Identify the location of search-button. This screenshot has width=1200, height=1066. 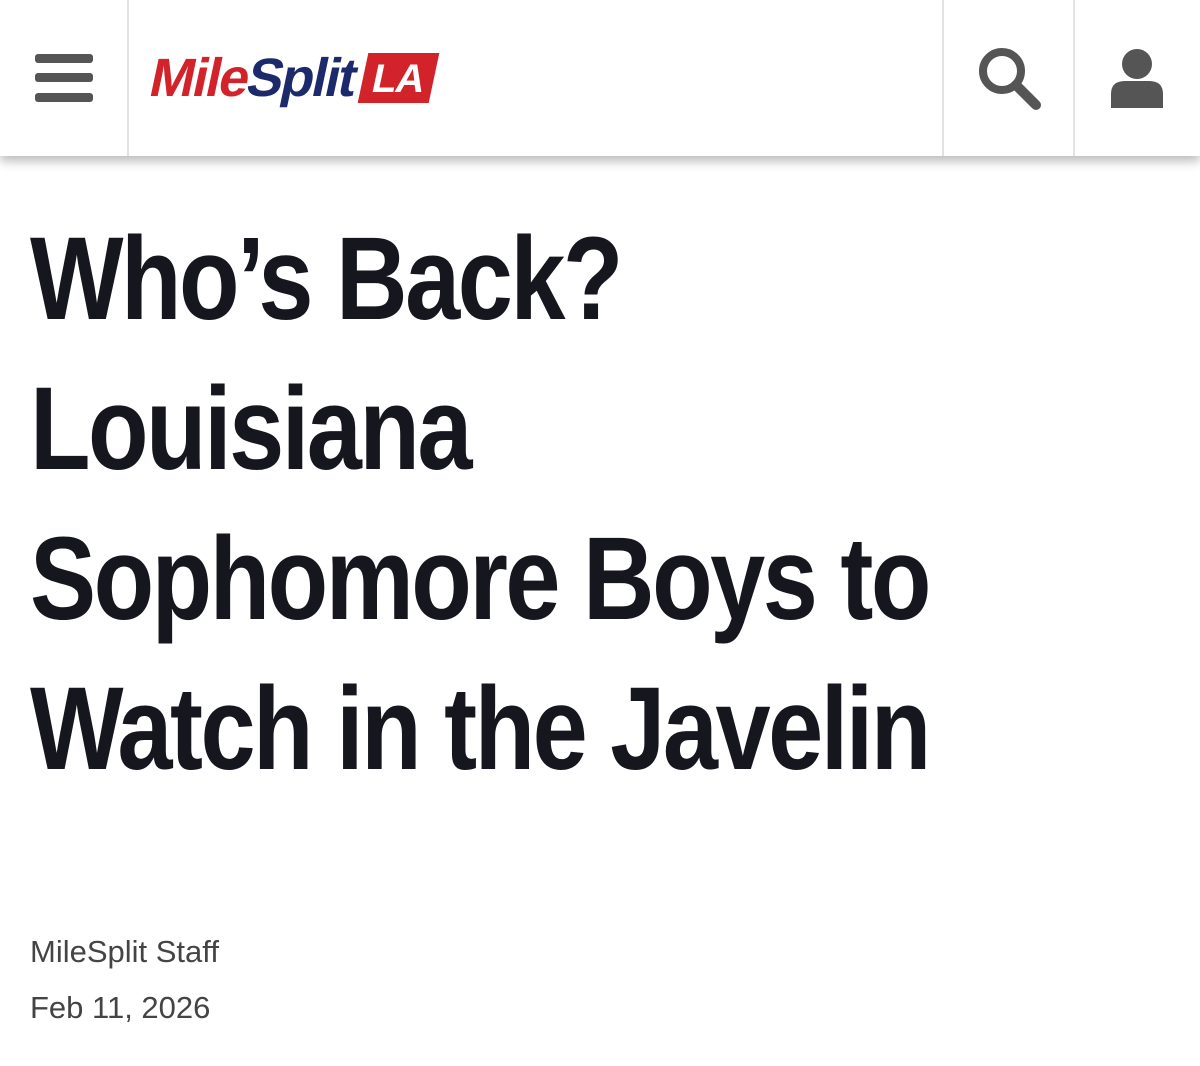
(1008, 78).